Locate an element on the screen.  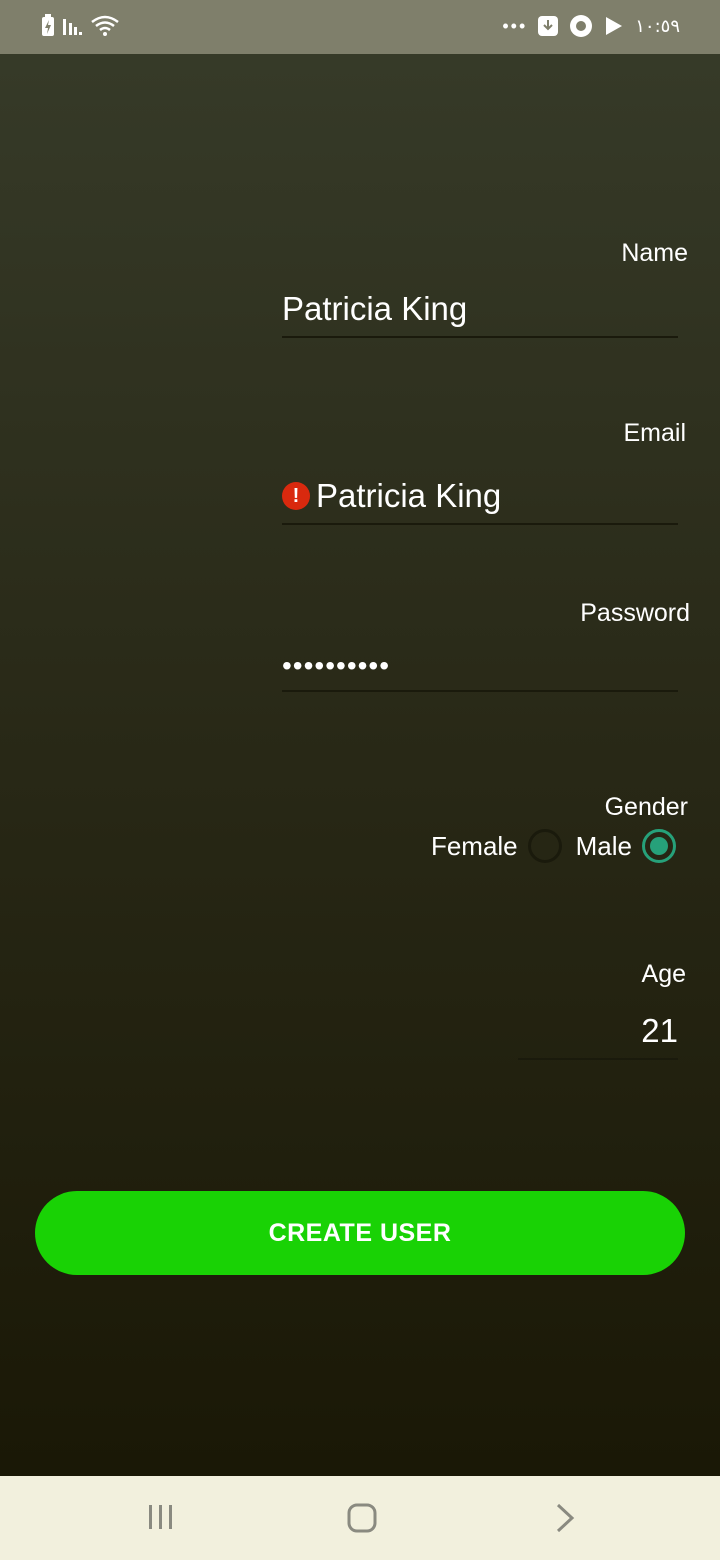
gender-male-label: Male is located at coordinates (603, 845).